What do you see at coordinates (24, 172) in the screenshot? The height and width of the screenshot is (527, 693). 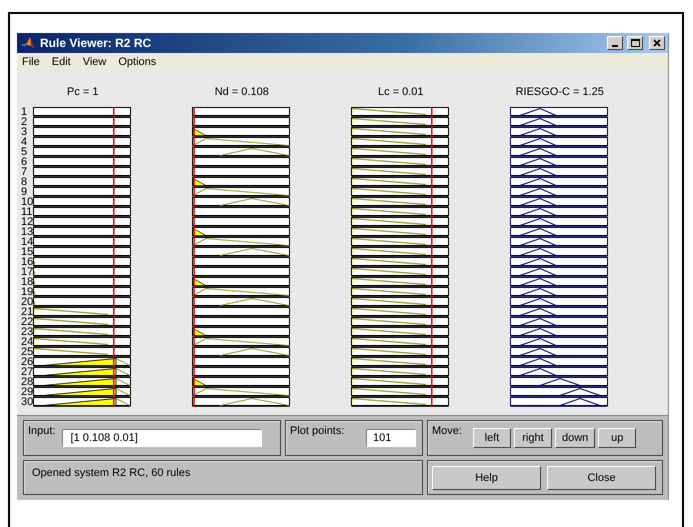 I see `rule-number: 7` at bounding box center [24, 172].